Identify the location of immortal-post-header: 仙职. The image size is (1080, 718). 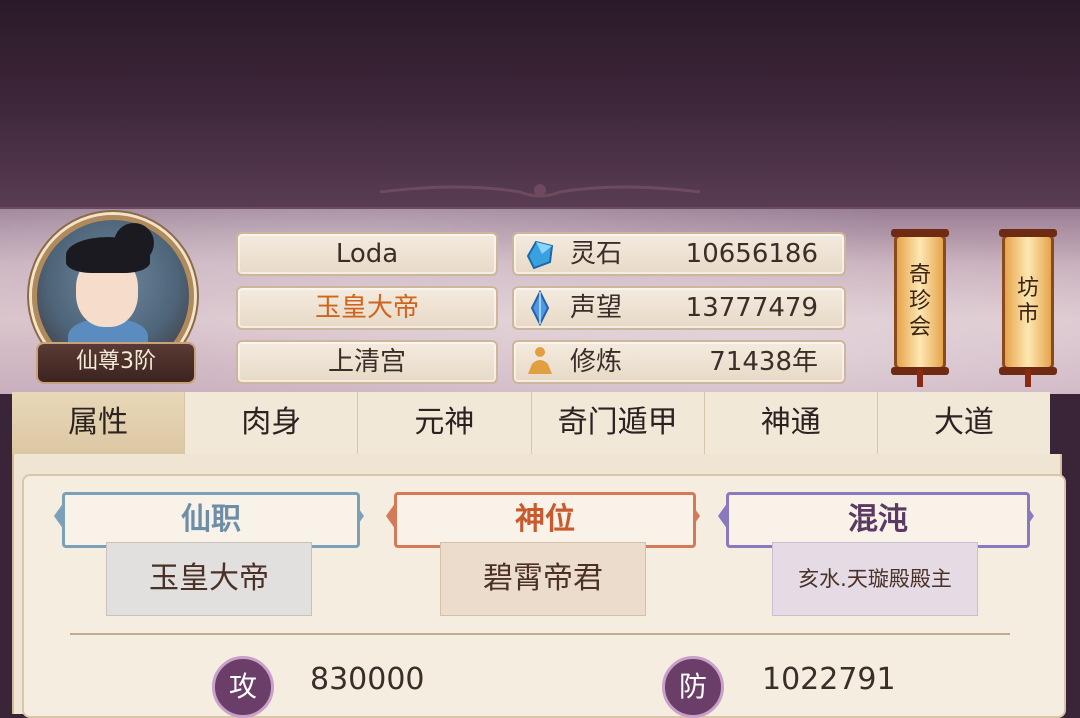
(211, 520).